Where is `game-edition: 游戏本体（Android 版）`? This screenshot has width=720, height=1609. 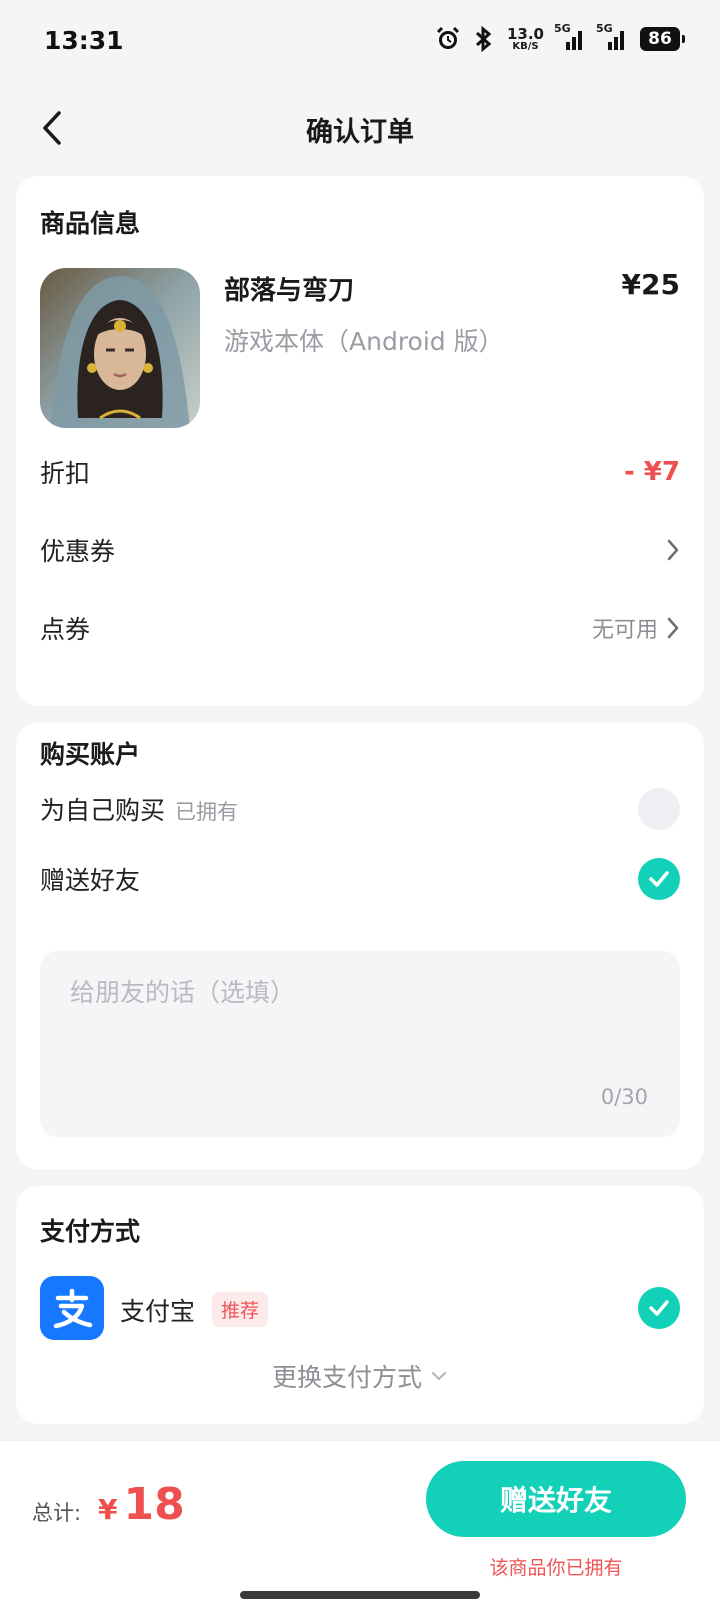
game-edition: 游戏本体（Android 版） is located at coordinates (364, 341).